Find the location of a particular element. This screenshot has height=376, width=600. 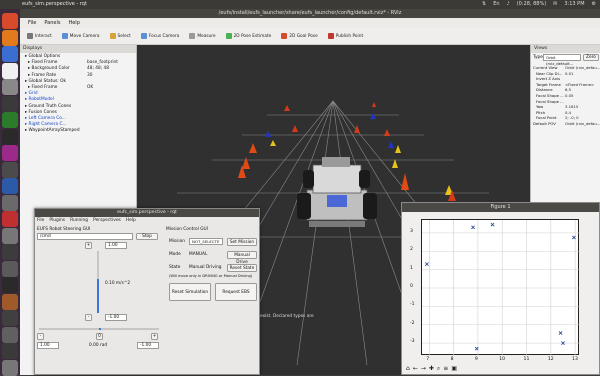

toolbar-label: Focus Camera is located at coordinates (164, 36).